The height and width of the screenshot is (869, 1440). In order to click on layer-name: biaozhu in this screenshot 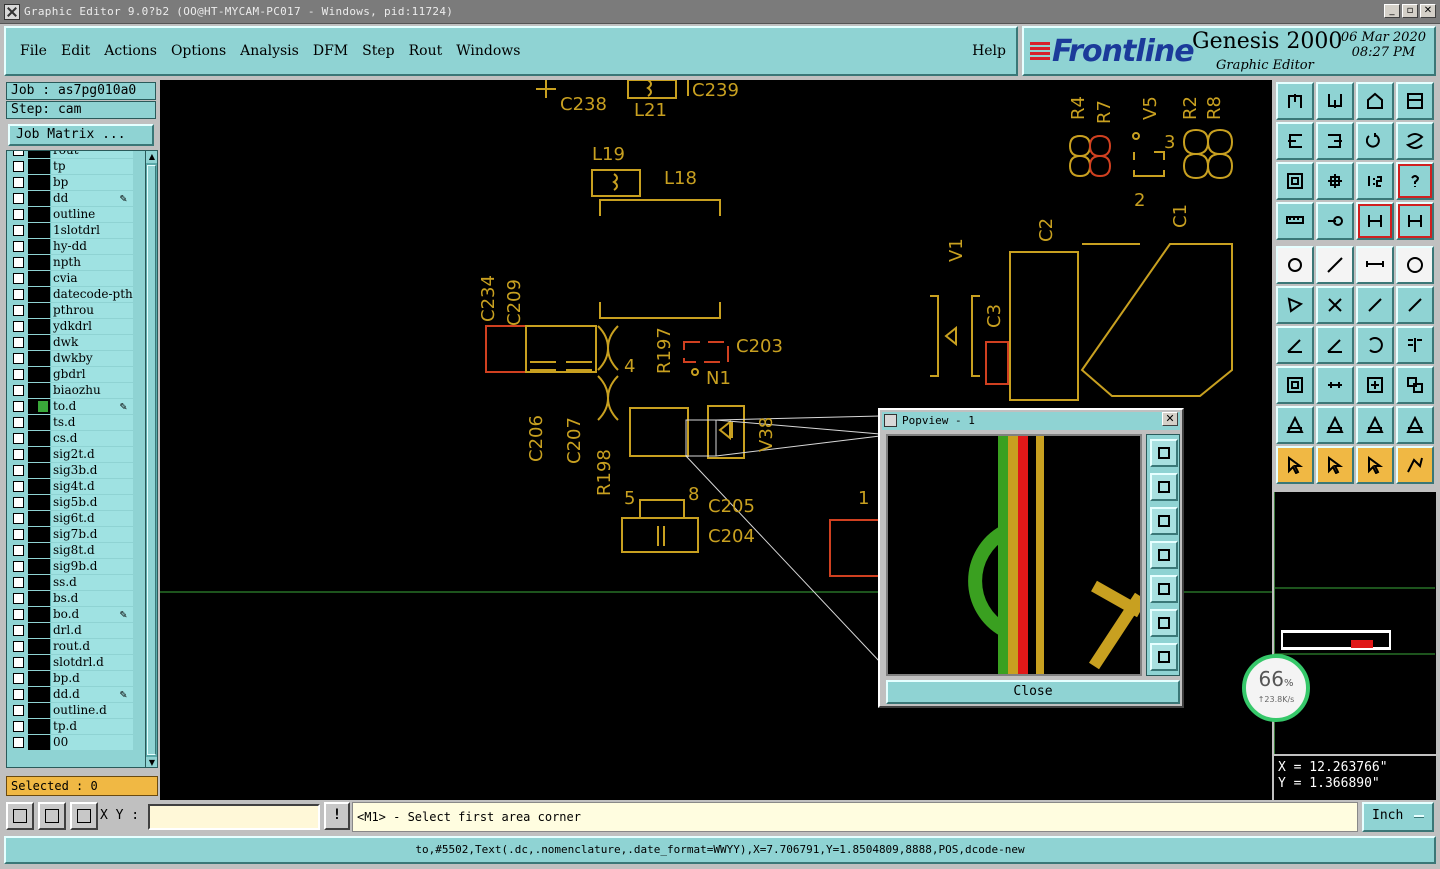, I will do `click(91, 390)`.